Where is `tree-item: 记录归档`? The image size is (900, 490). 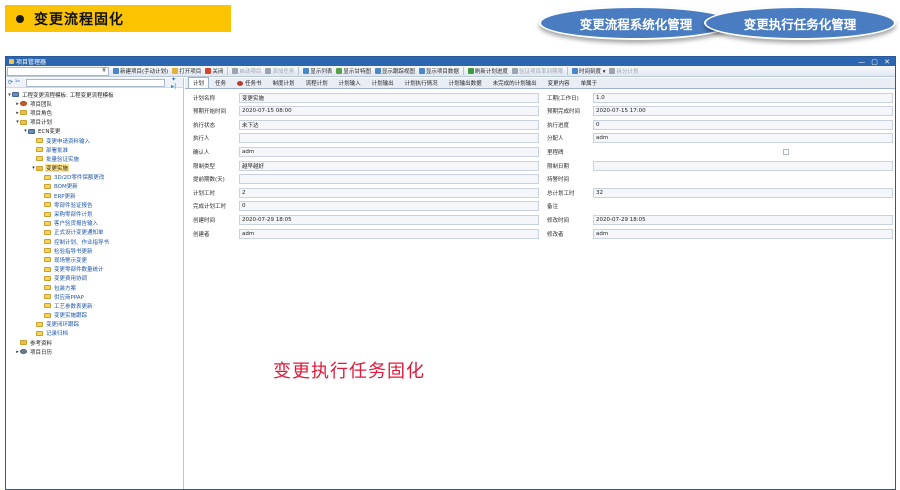 tree-item: 记录归档 is located at coordinates (94, 333).